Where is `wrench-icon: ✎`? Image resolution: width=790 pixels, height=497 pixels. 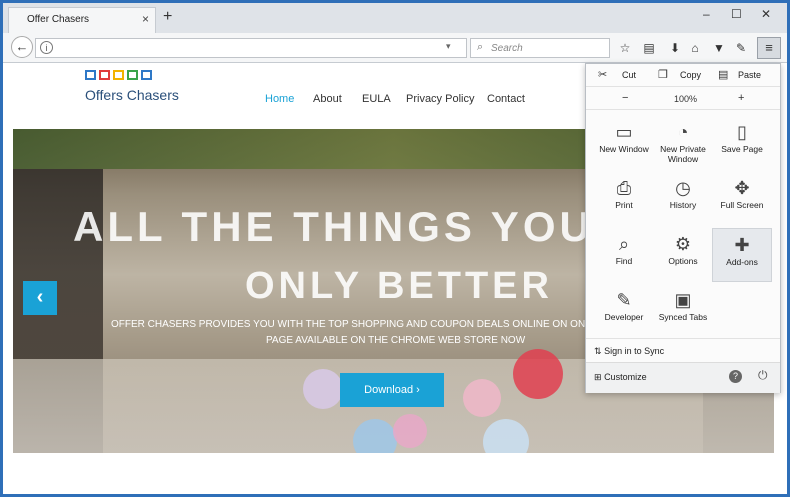 wrench-icon: ✎ is located at coordinates (624, 300).